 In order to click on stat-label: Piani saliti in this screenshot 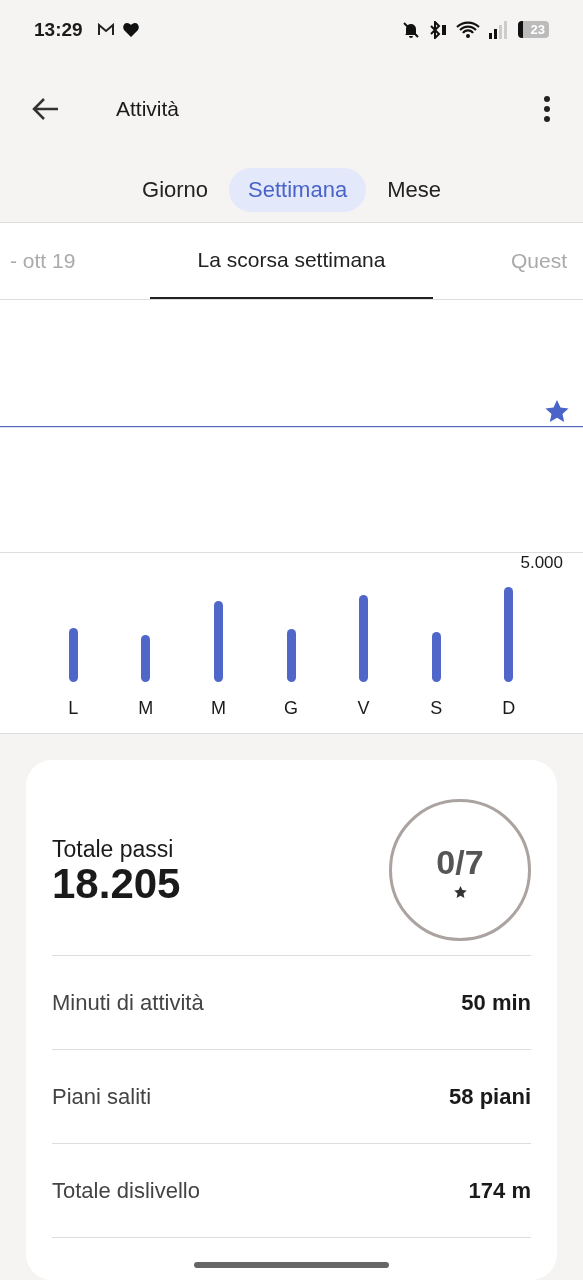, I will do `click(102, 1096)`.